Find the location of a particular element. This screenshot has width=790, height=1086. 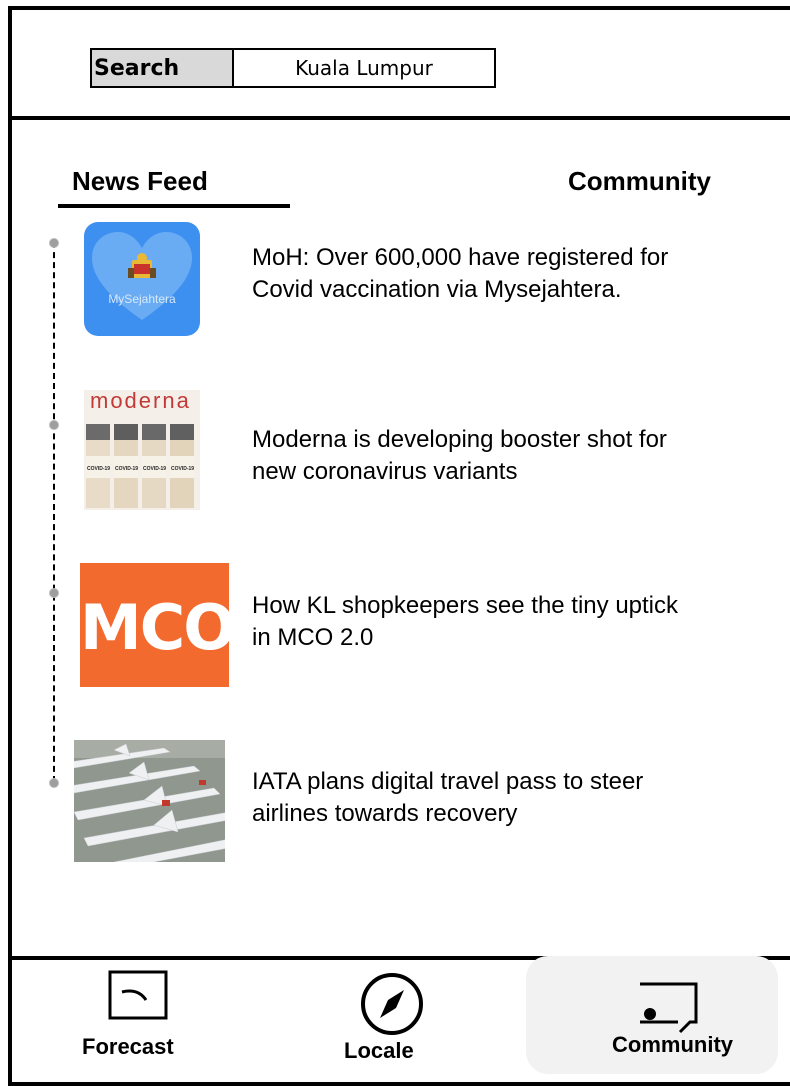

headline-line: in MCO 2.0 is located at coordinates (313, 637).